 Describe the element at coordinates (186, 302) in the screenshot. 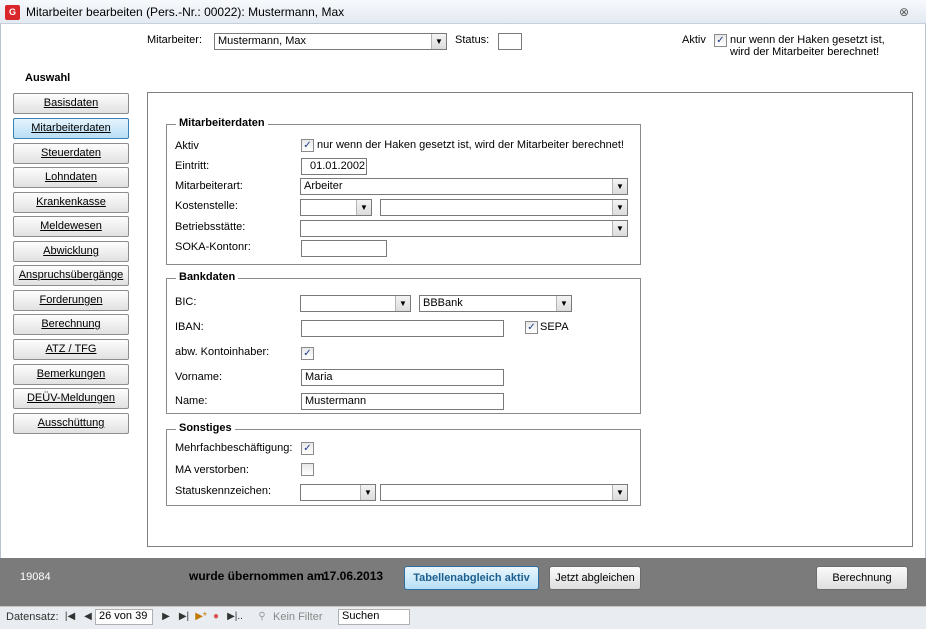

I see `bic-label: BIC:` at that location.